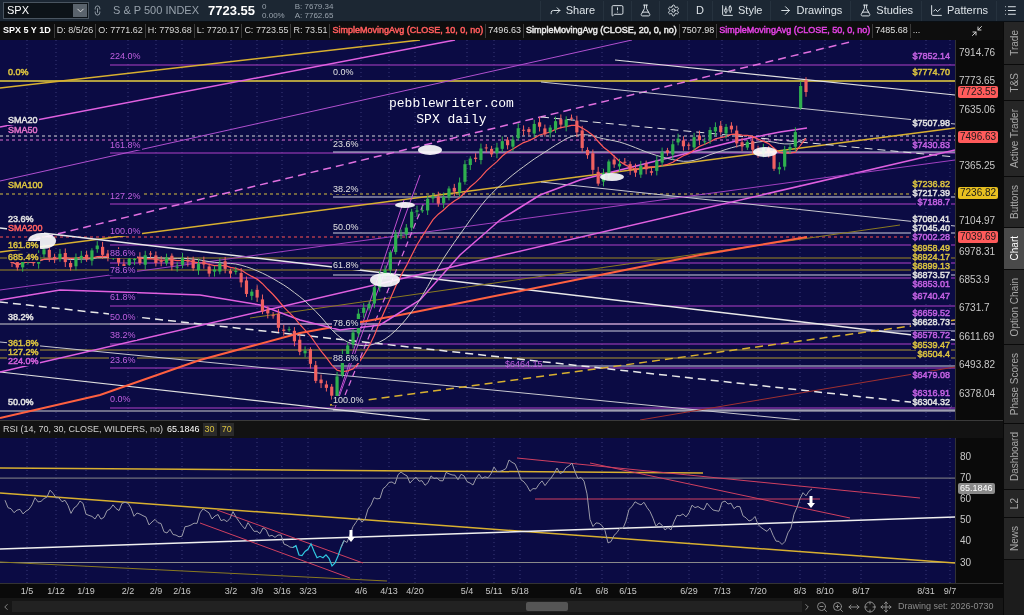 The height and width of the screenshot is (615, 1024). What do you see at coordinates (822, 606) in the screenshot?
I see `zoom-out-icon` at bounding box center [822, 606].